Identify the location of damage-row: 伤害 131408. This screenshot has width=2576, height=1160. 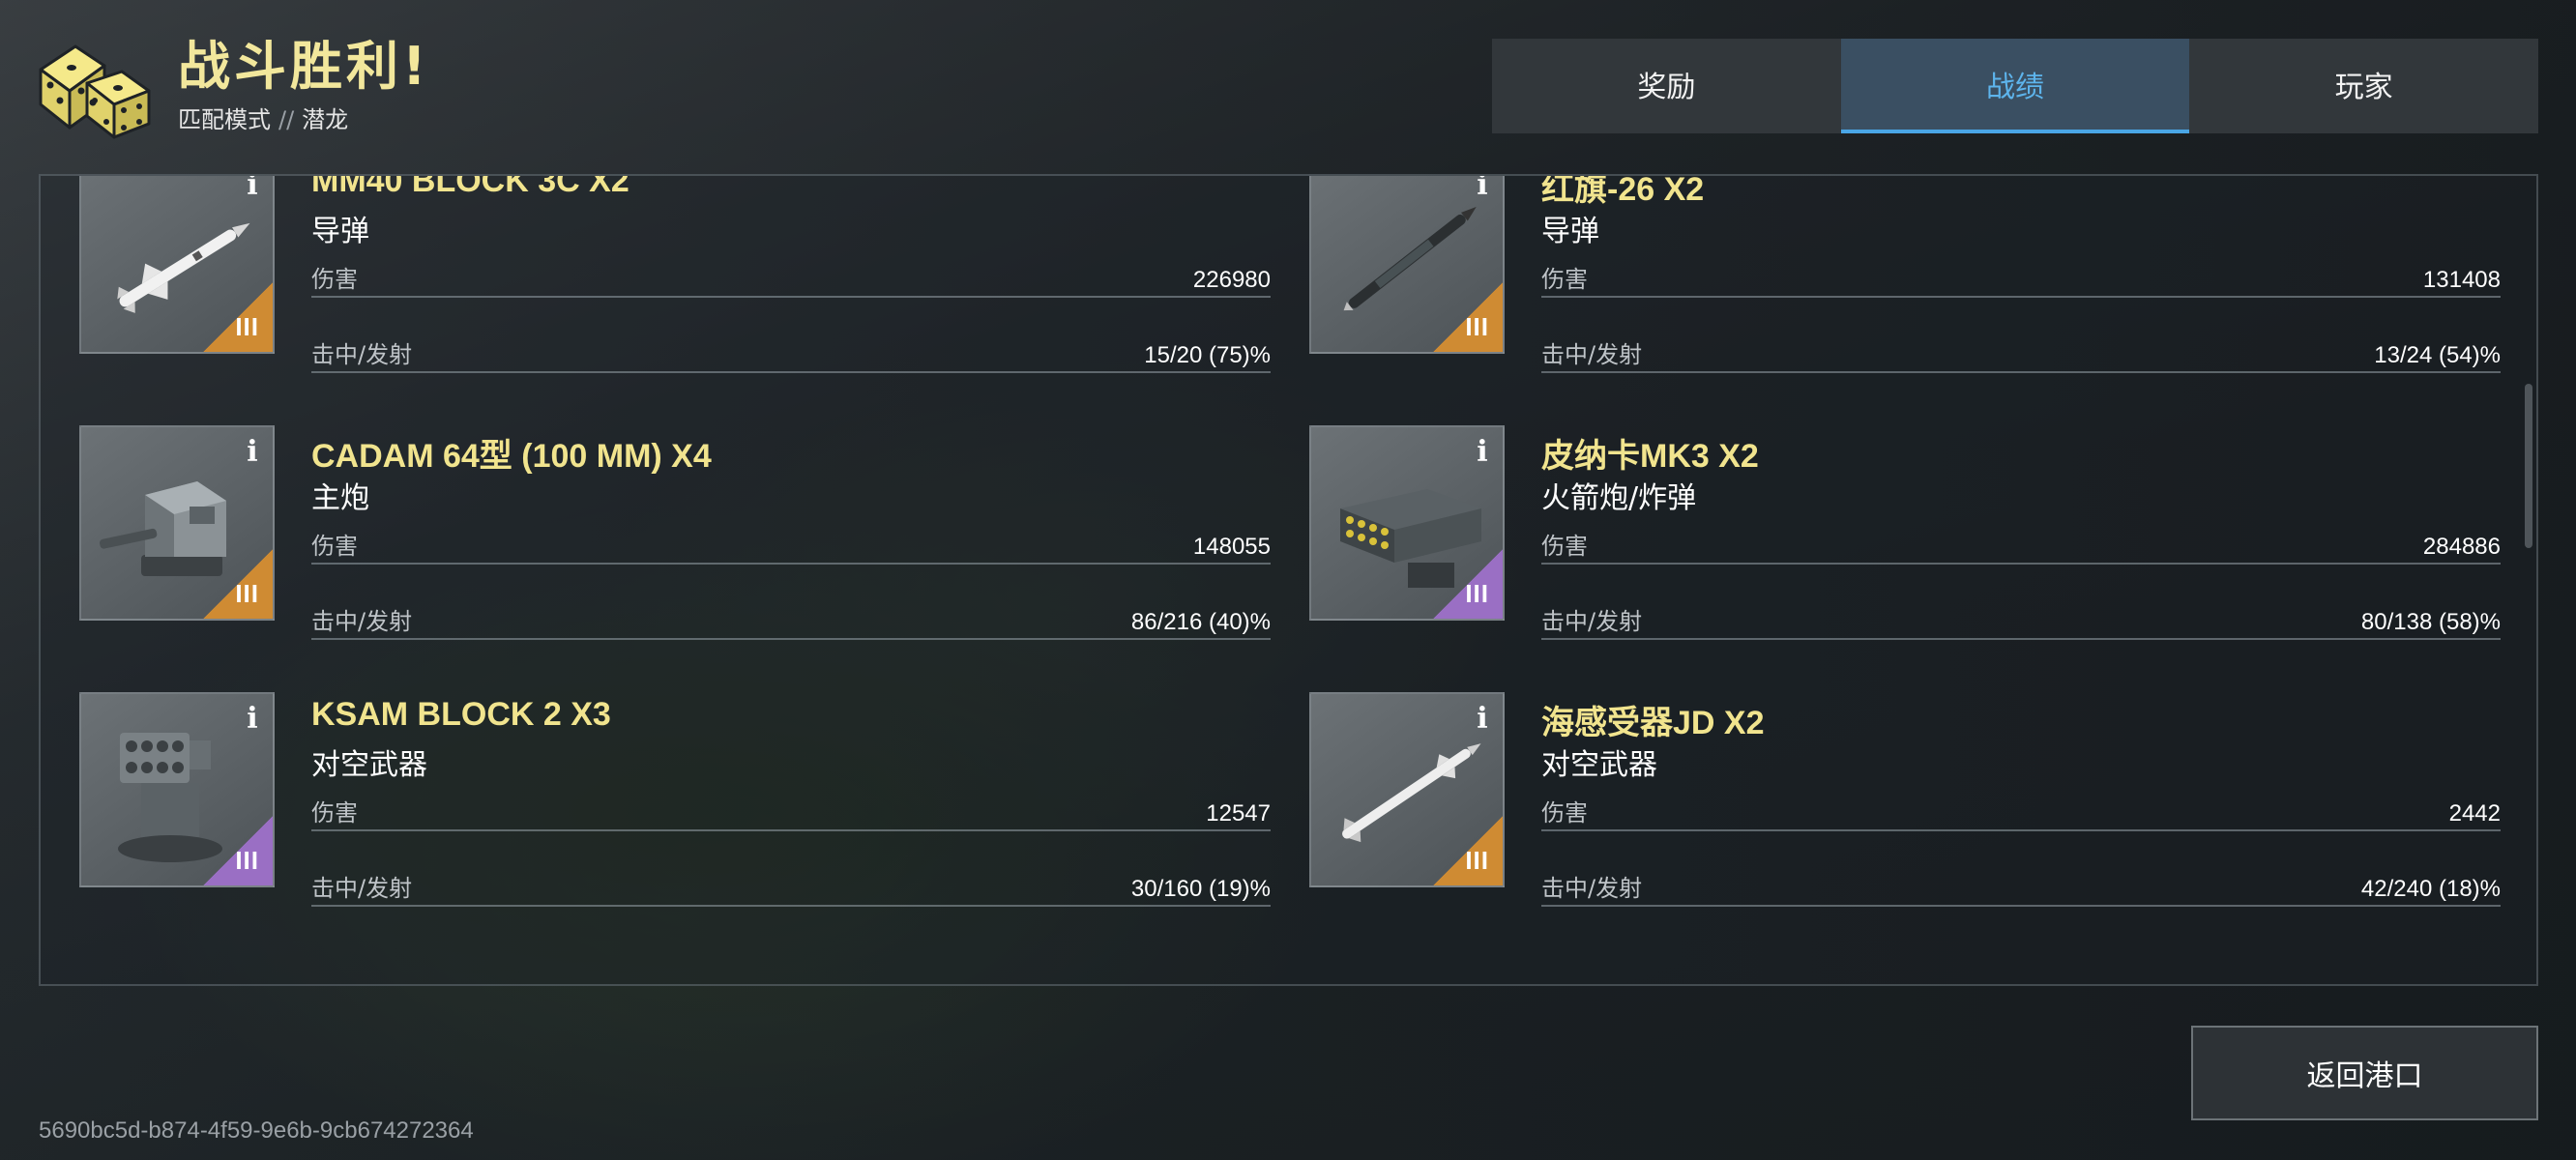
(2021, 278).